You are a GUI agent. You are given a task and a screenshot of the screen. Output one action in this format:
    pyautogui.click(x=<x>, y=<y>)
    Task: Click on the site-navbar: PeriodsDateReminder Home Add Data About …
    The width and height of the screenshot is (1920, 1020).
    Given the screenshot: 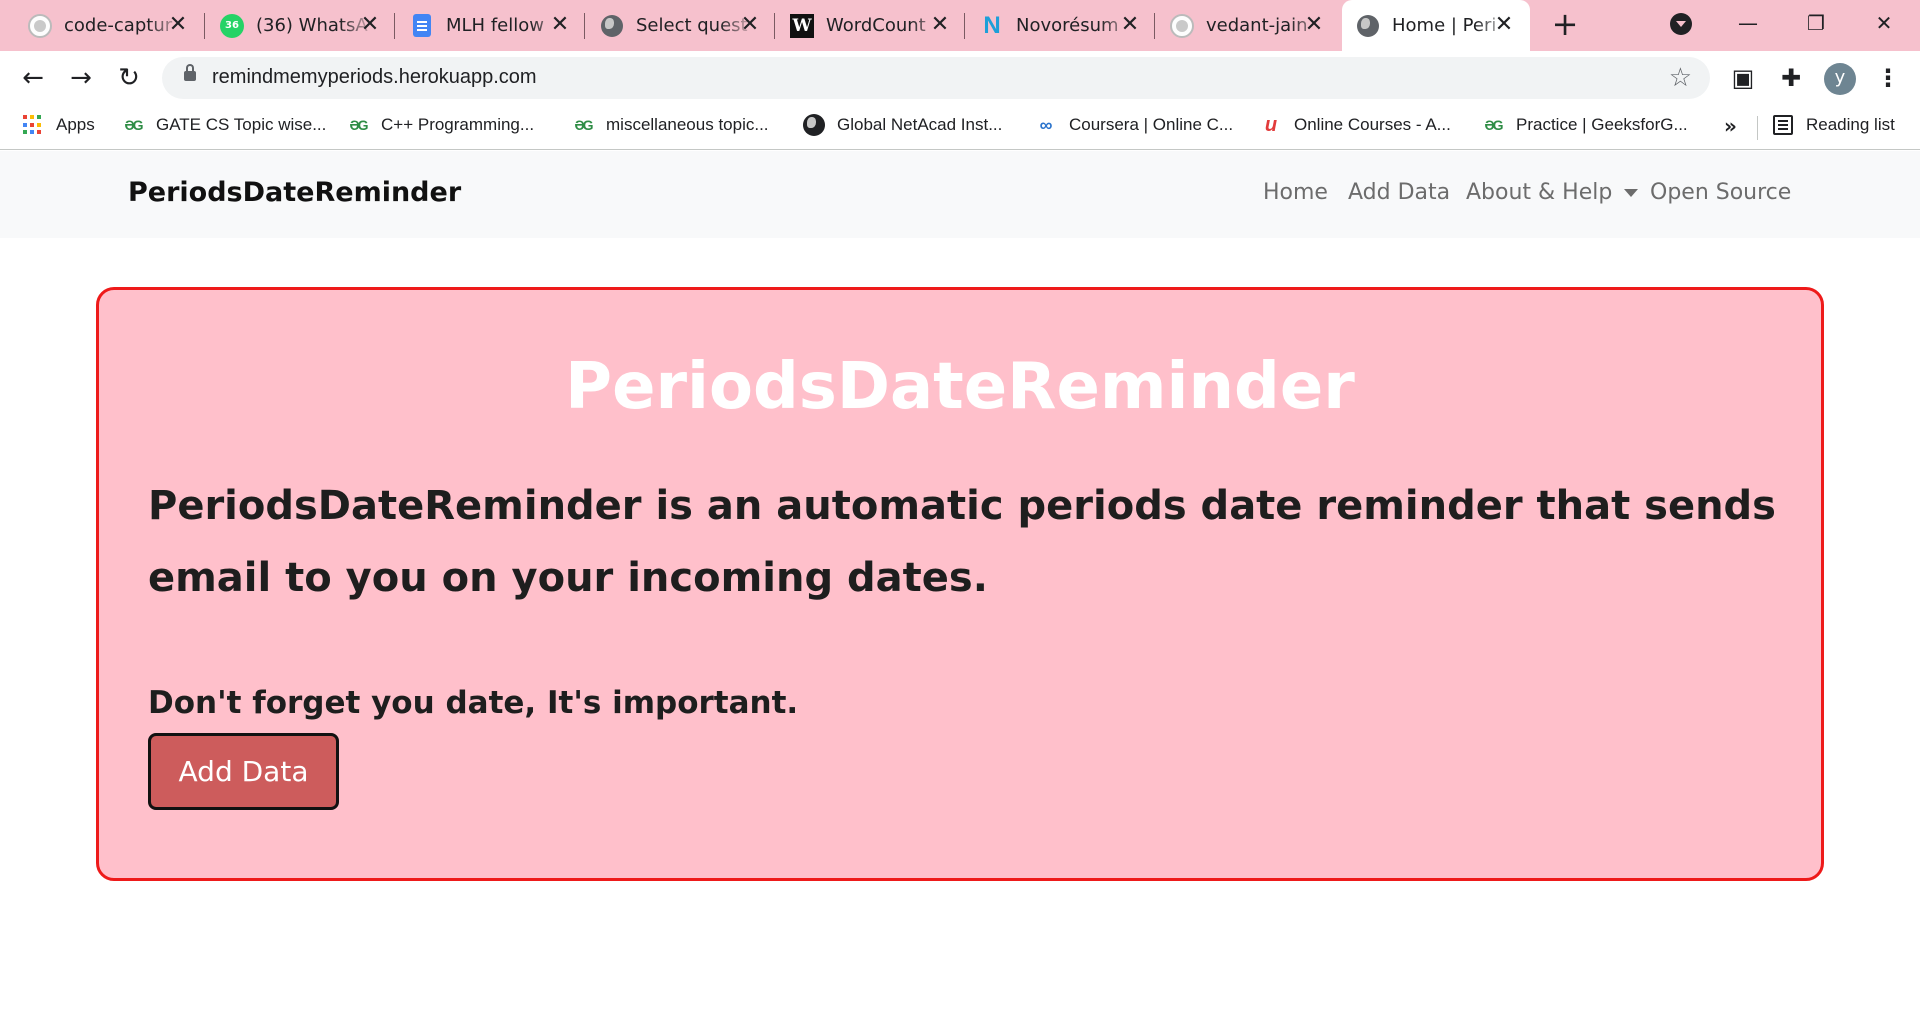 What is the action you would take?
    pyautogui.click(x=960, y=194)
    